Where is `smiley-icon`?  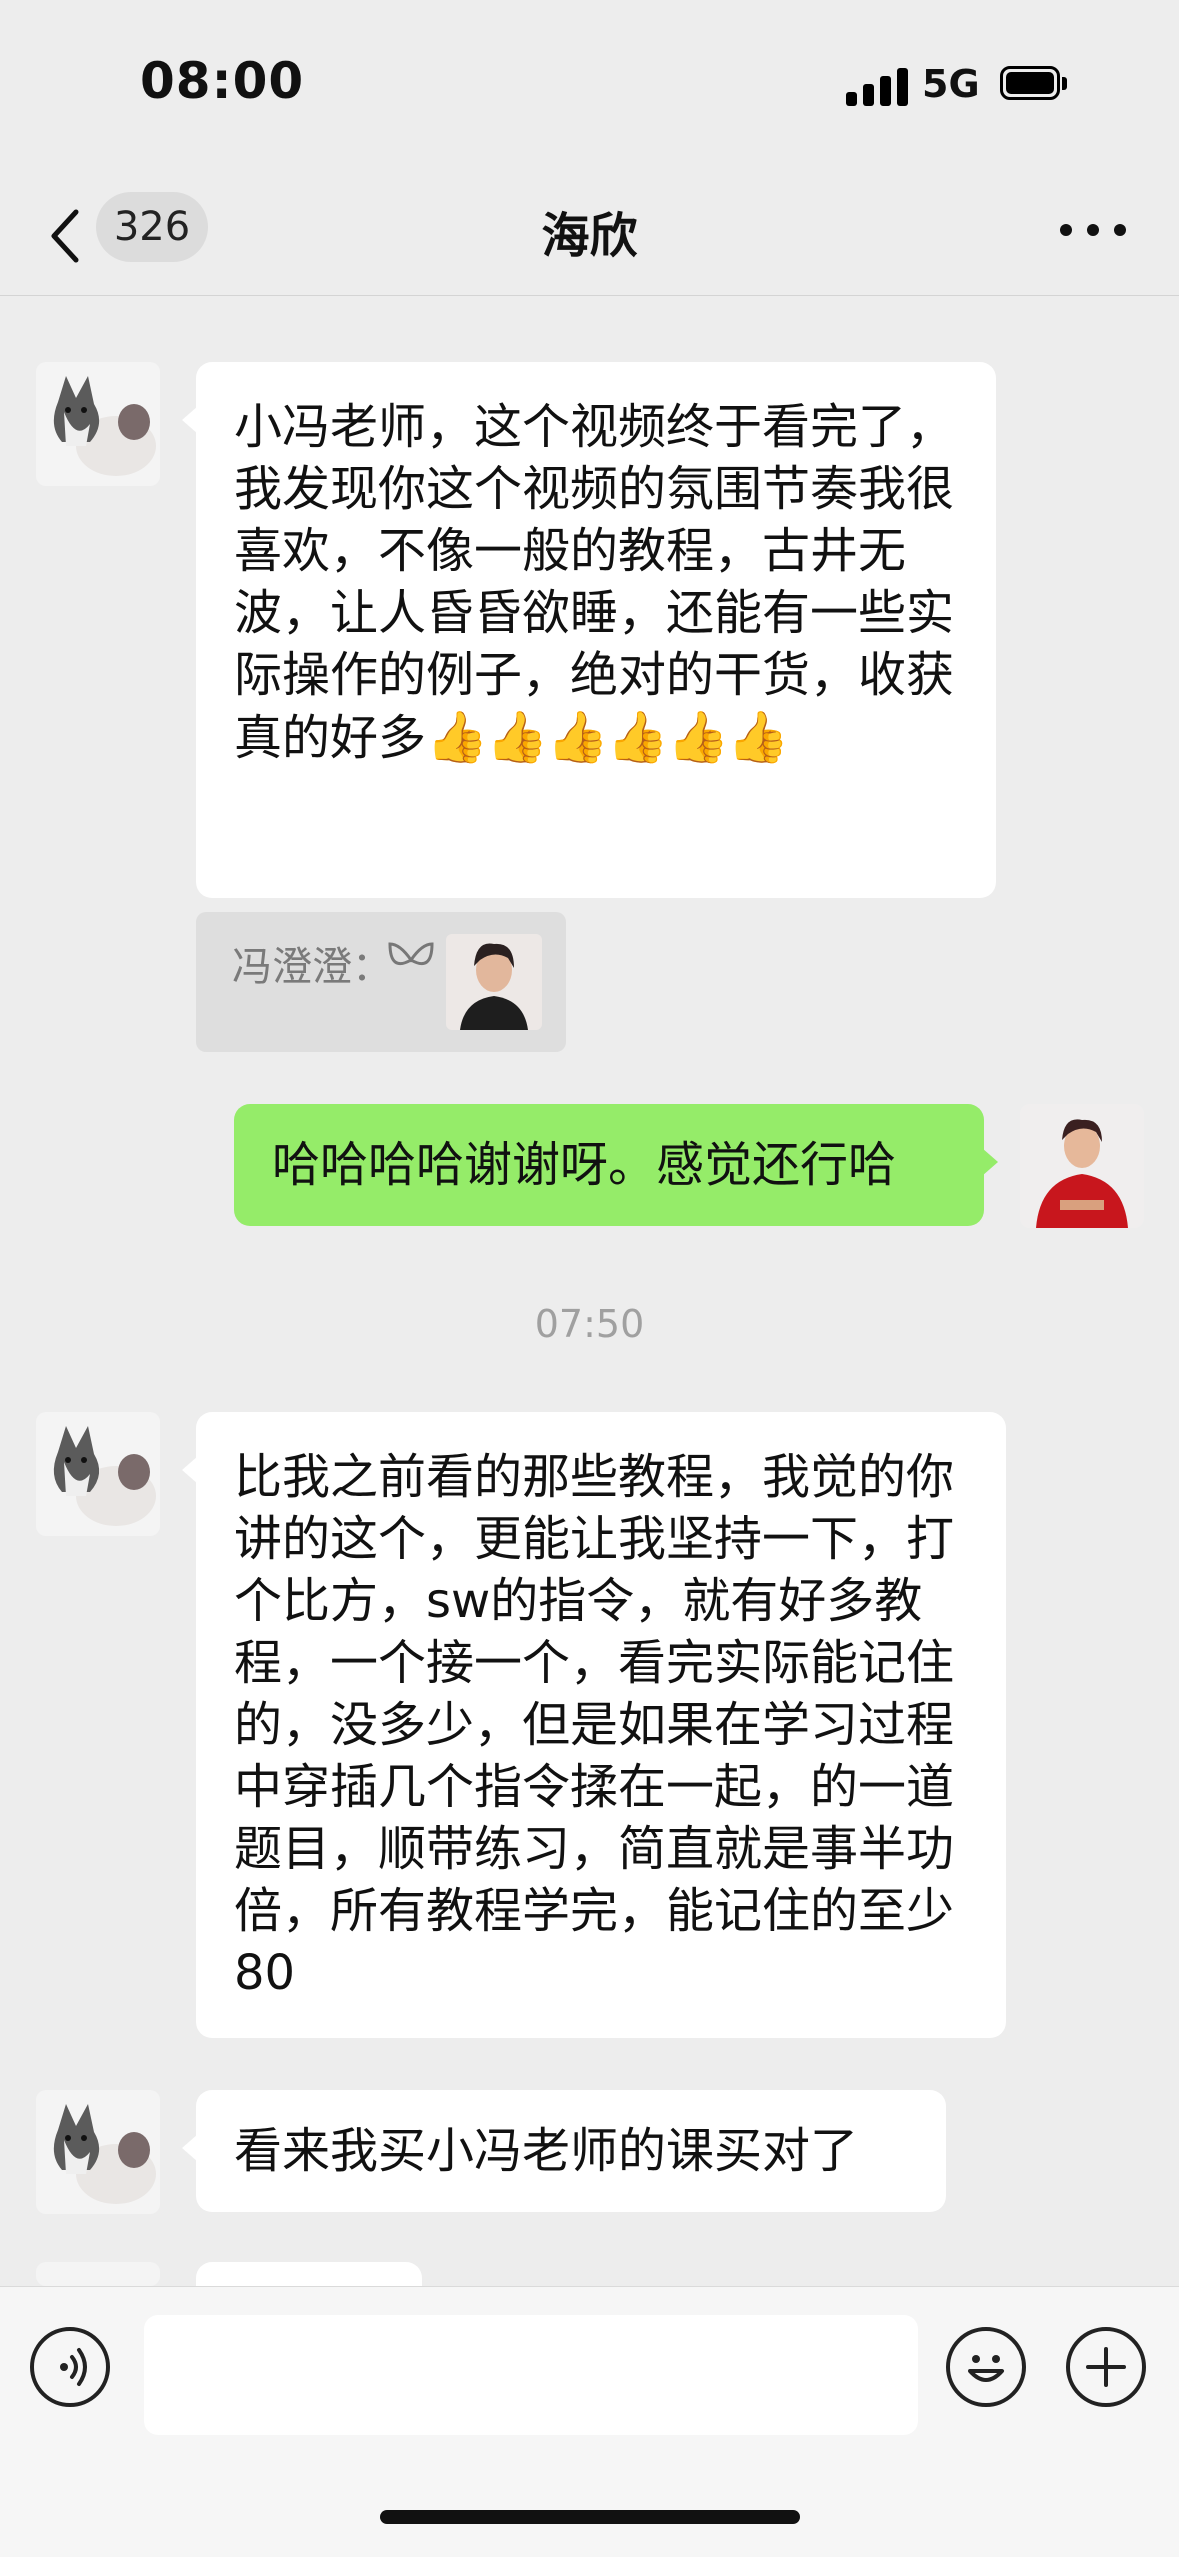
smiley-icon is located at coordinates (986, 2368).